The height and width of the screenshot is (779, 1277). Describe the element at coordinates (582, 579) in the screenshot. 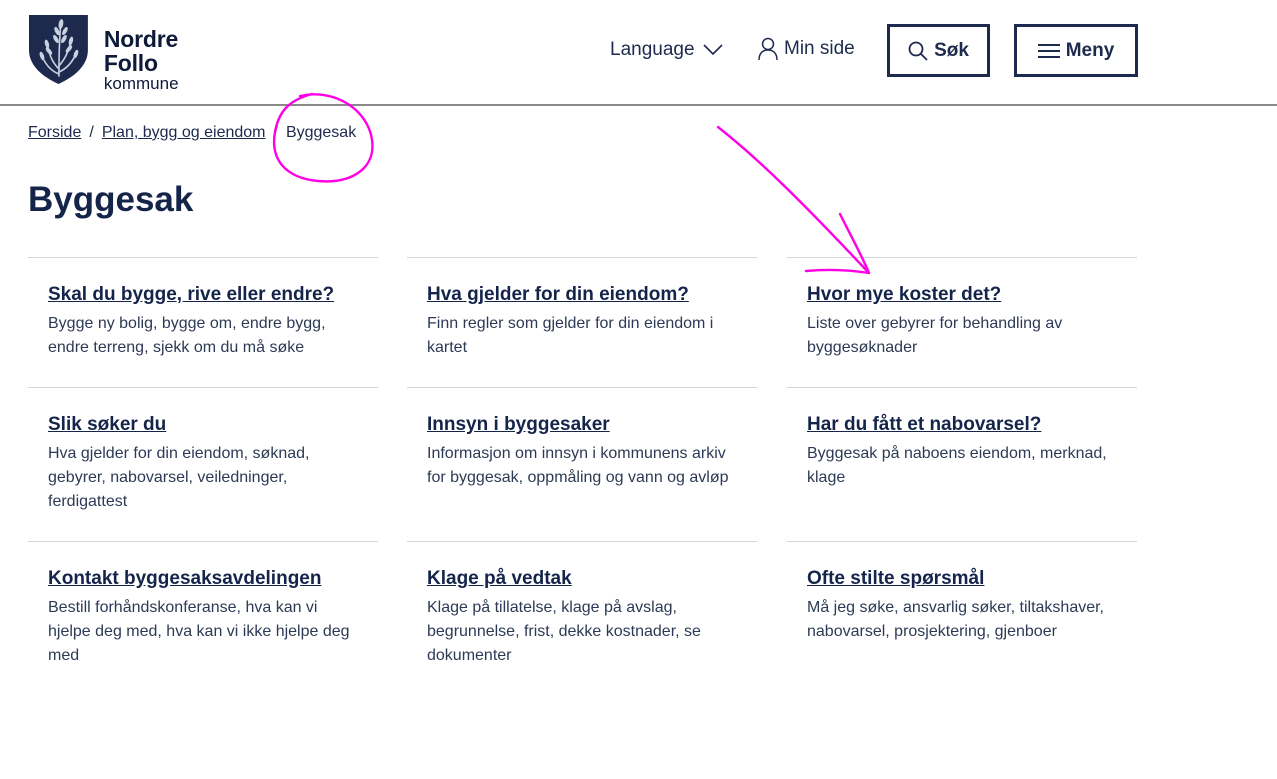

I see `card-title-link: Klage på vedtak` at that location.